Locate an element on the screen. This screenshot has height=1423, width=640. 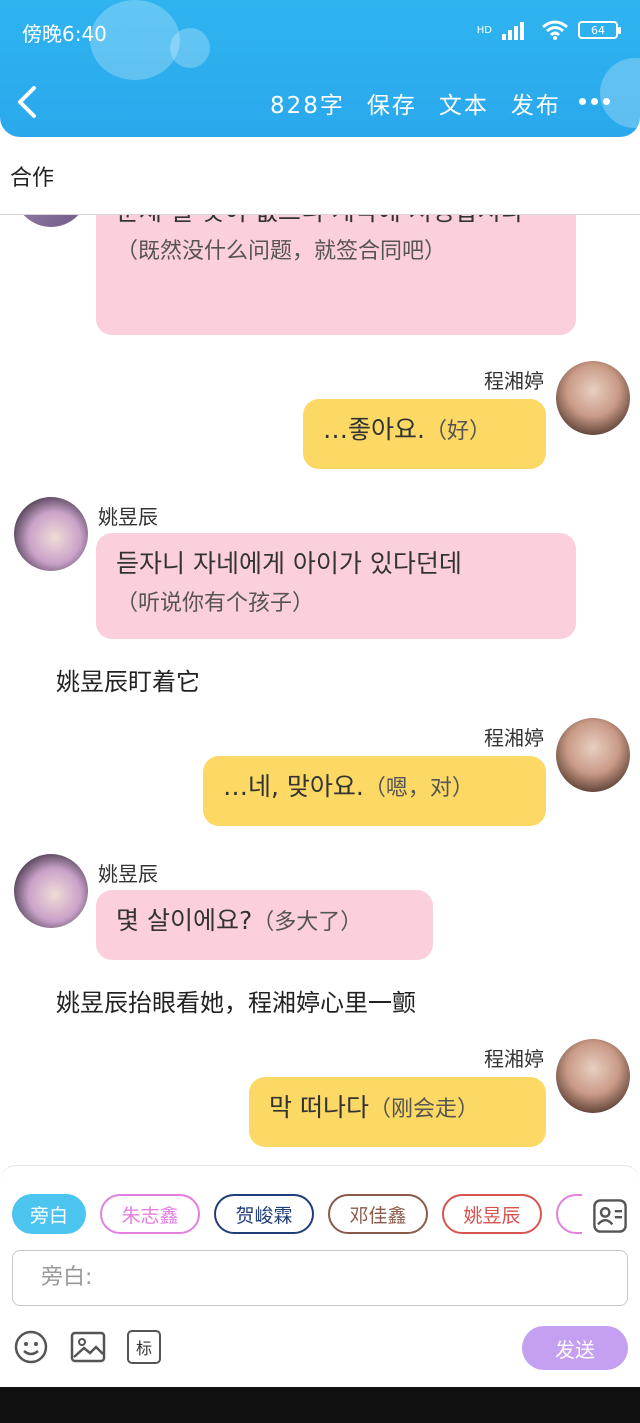
role-chip: 姚昱辰 is located at coordinates (492, 1214).